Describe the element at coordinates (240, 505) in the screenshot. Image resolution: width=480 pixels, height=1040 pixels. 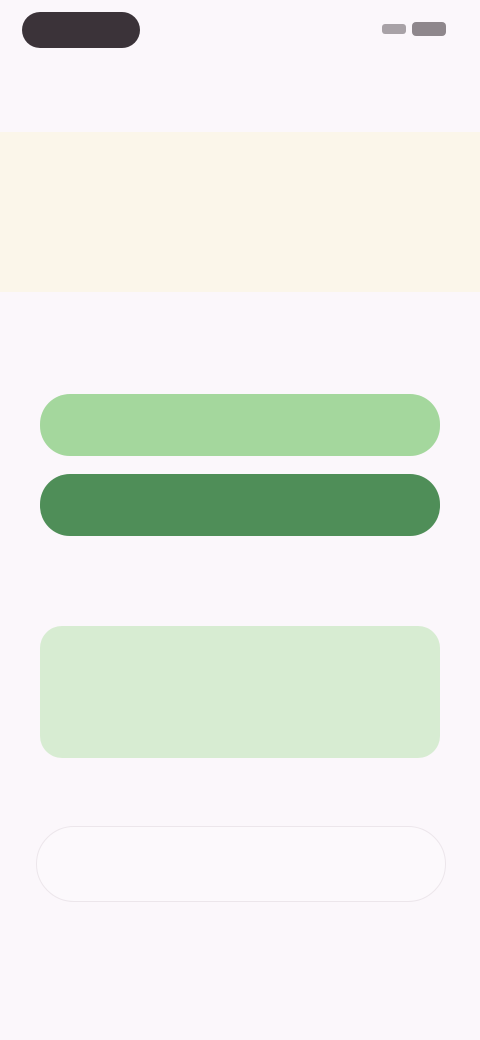
I see `option-button-2-selected` at that location.